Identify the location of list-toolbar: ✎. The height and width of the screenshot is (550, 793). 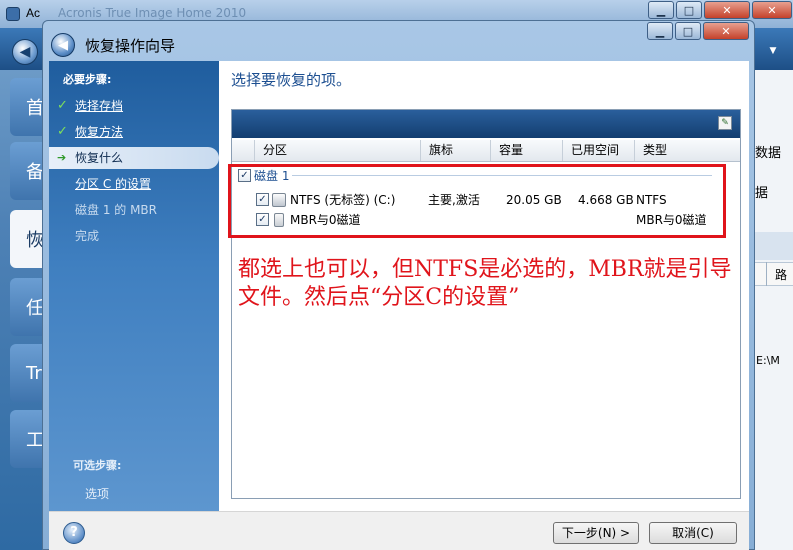
(486, 124).